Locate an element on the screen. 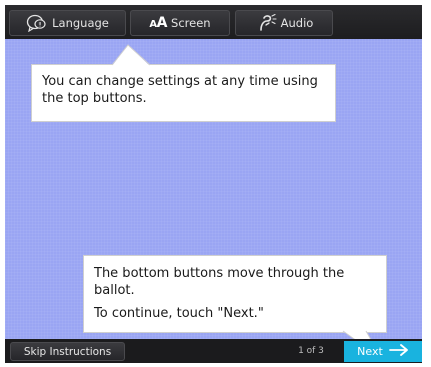  language-speech-bubbles-icon: ‼ is located at coordinates (37, 23).